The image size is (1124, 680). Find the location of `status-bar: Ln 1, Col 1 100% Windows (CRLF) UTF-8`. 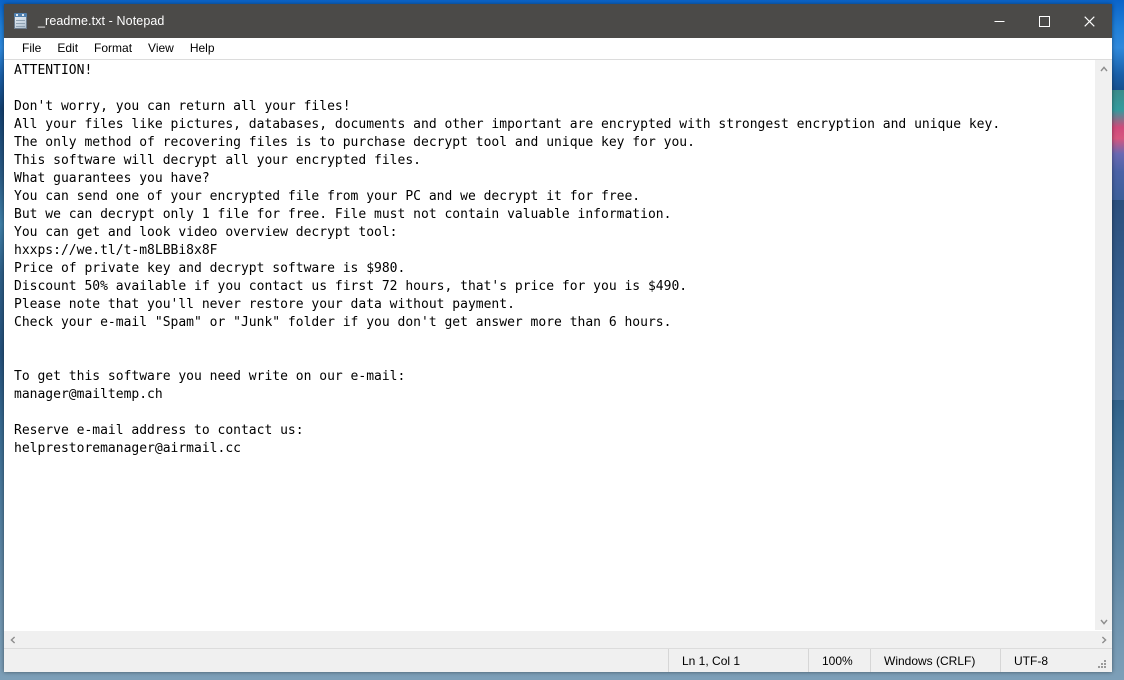

status-bar: Ln 1, Col 1 100% Windows (CRLF) UTF-8 is located at coordinates (558, 660).